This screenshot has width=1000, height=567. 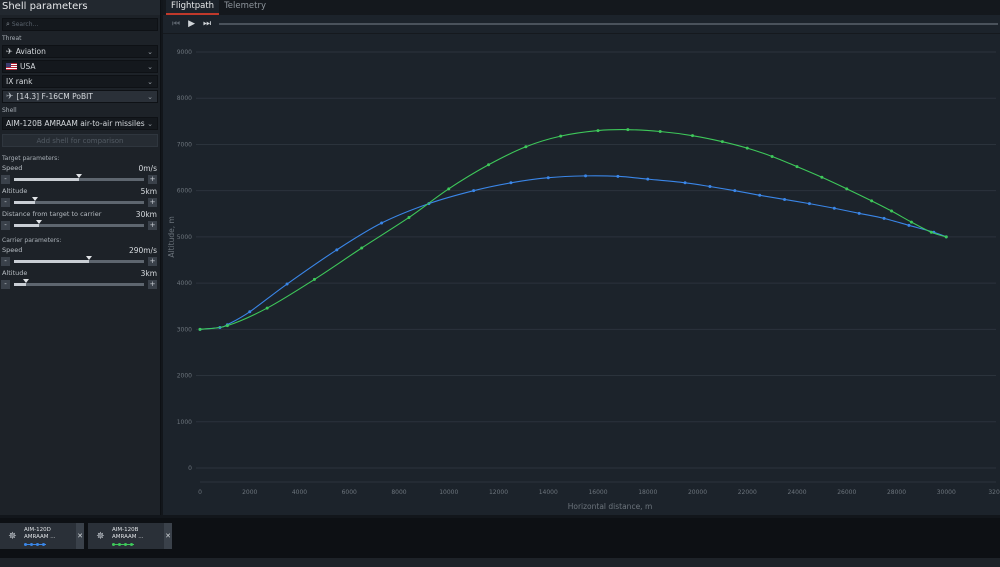 What do you see at coordinates (184, 376) in the screenshot?
I see `y-tick-label: 2000` at bounding box center [184, 376].